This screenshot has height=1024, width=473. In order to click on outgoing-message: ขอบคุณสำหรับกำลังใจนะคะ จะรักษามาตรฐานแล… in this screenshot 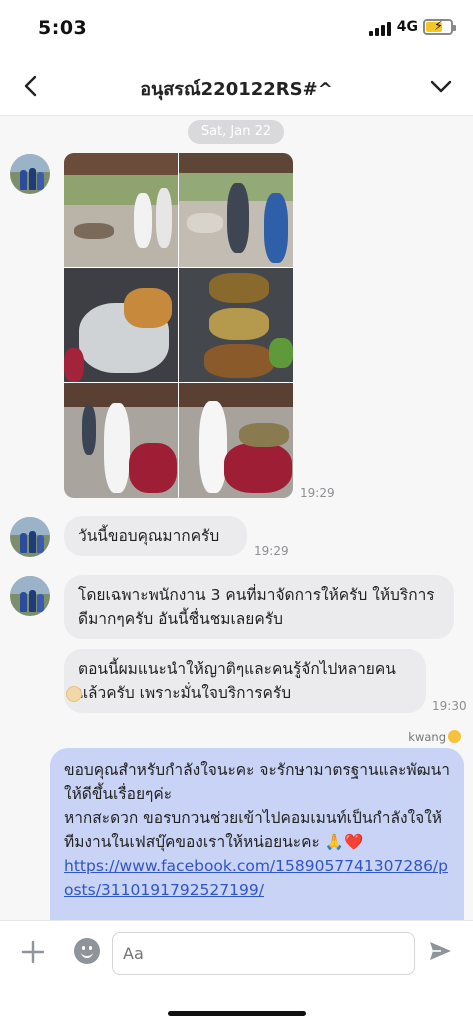, I will do `click(257, 834)`.